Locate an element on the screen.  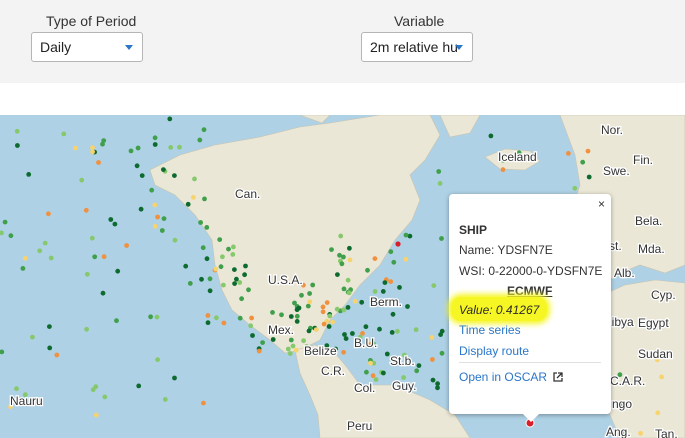
display-route-link: Display route is located at coordinates (494, 351).